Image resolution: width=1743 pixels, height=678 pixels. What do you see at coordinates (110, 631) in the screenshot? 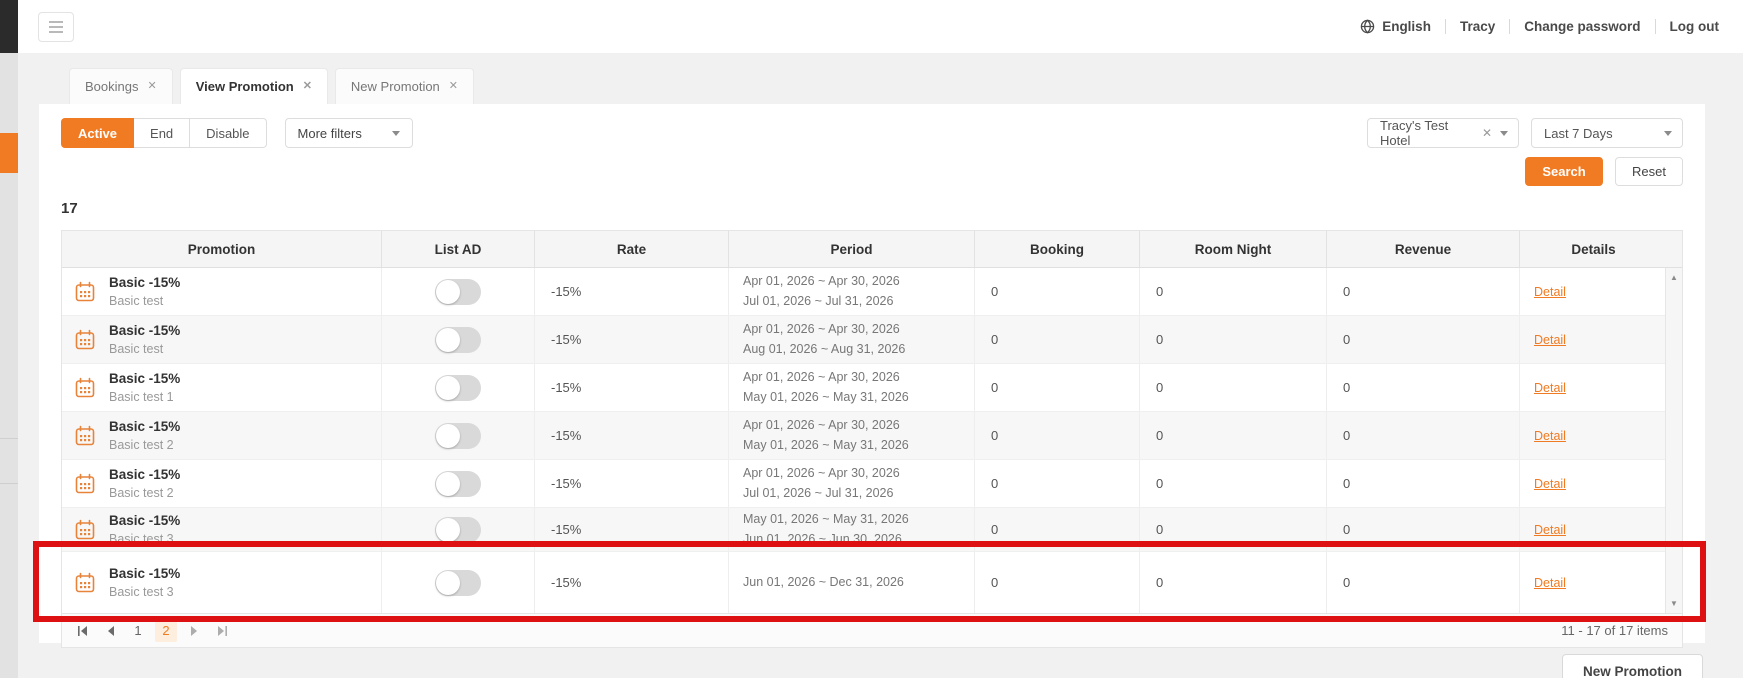
I see `prev-page-button` at bounding box center [110, 631].